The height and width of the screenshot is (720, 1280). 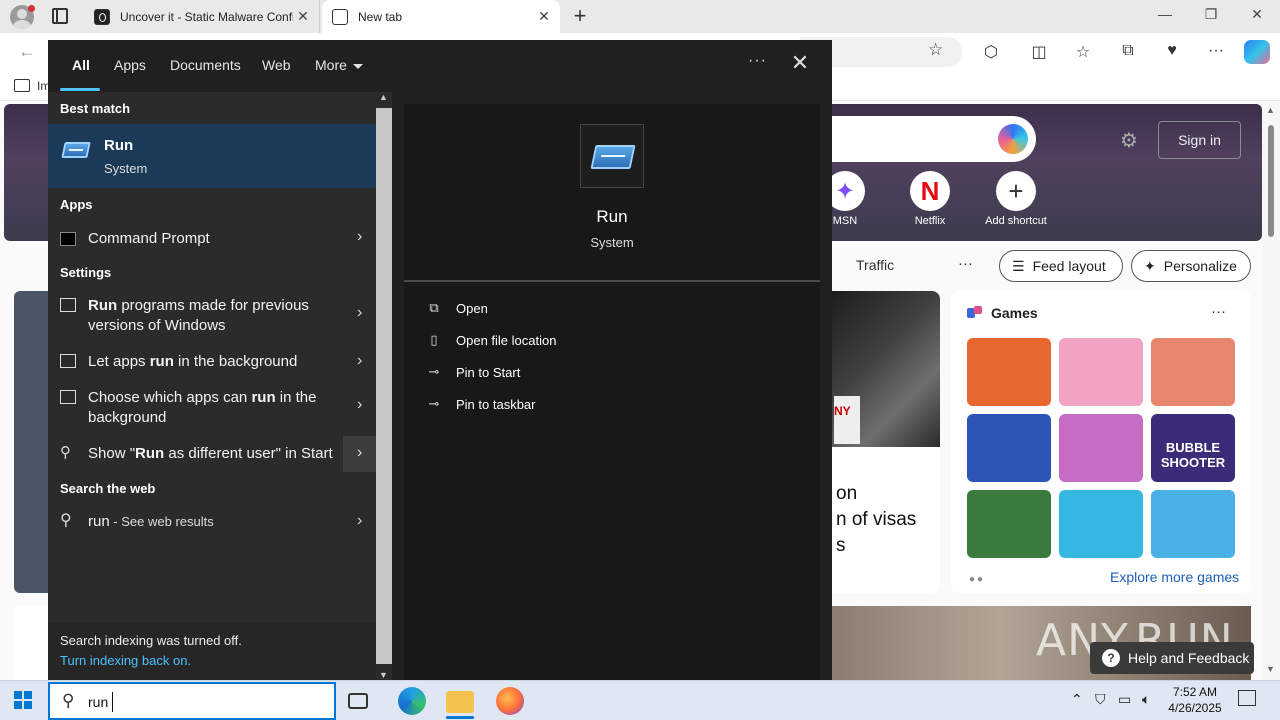 What do you see at coordinates (1083, 52) in the screenshot?
I see `favorites-icon: ☆` at bounding box center [1083, 52].